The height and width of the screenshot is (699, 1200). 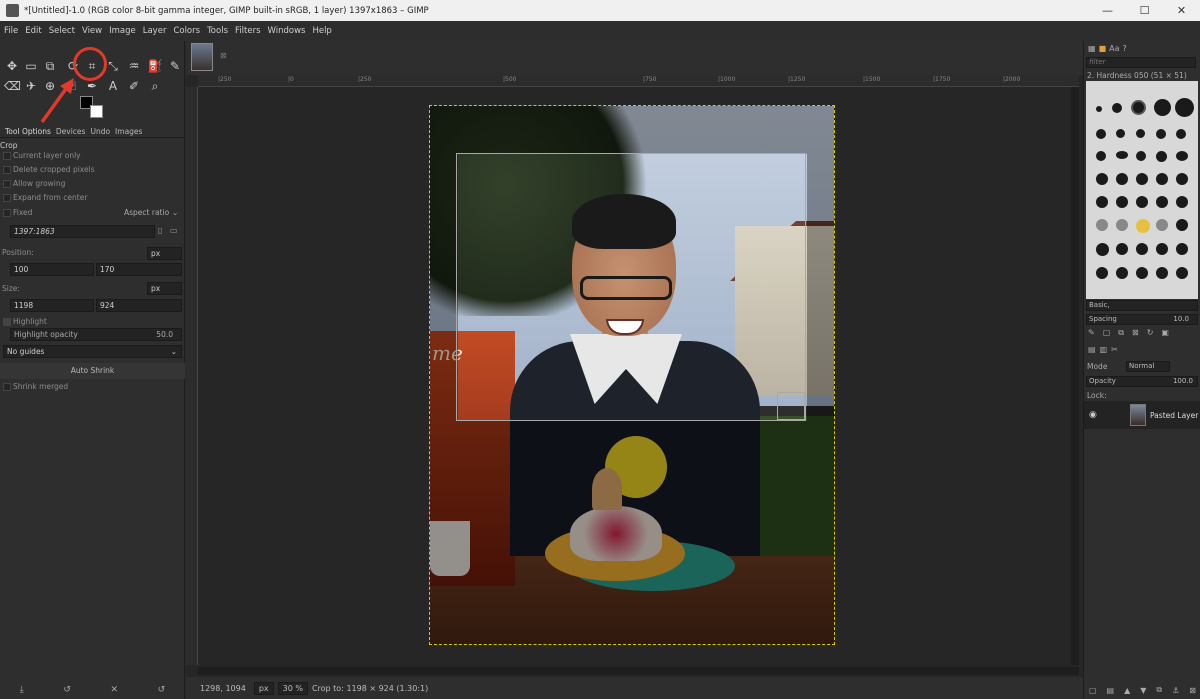 I want to click on patterns-tab-icon: ■, so click(x=1103, y=48).